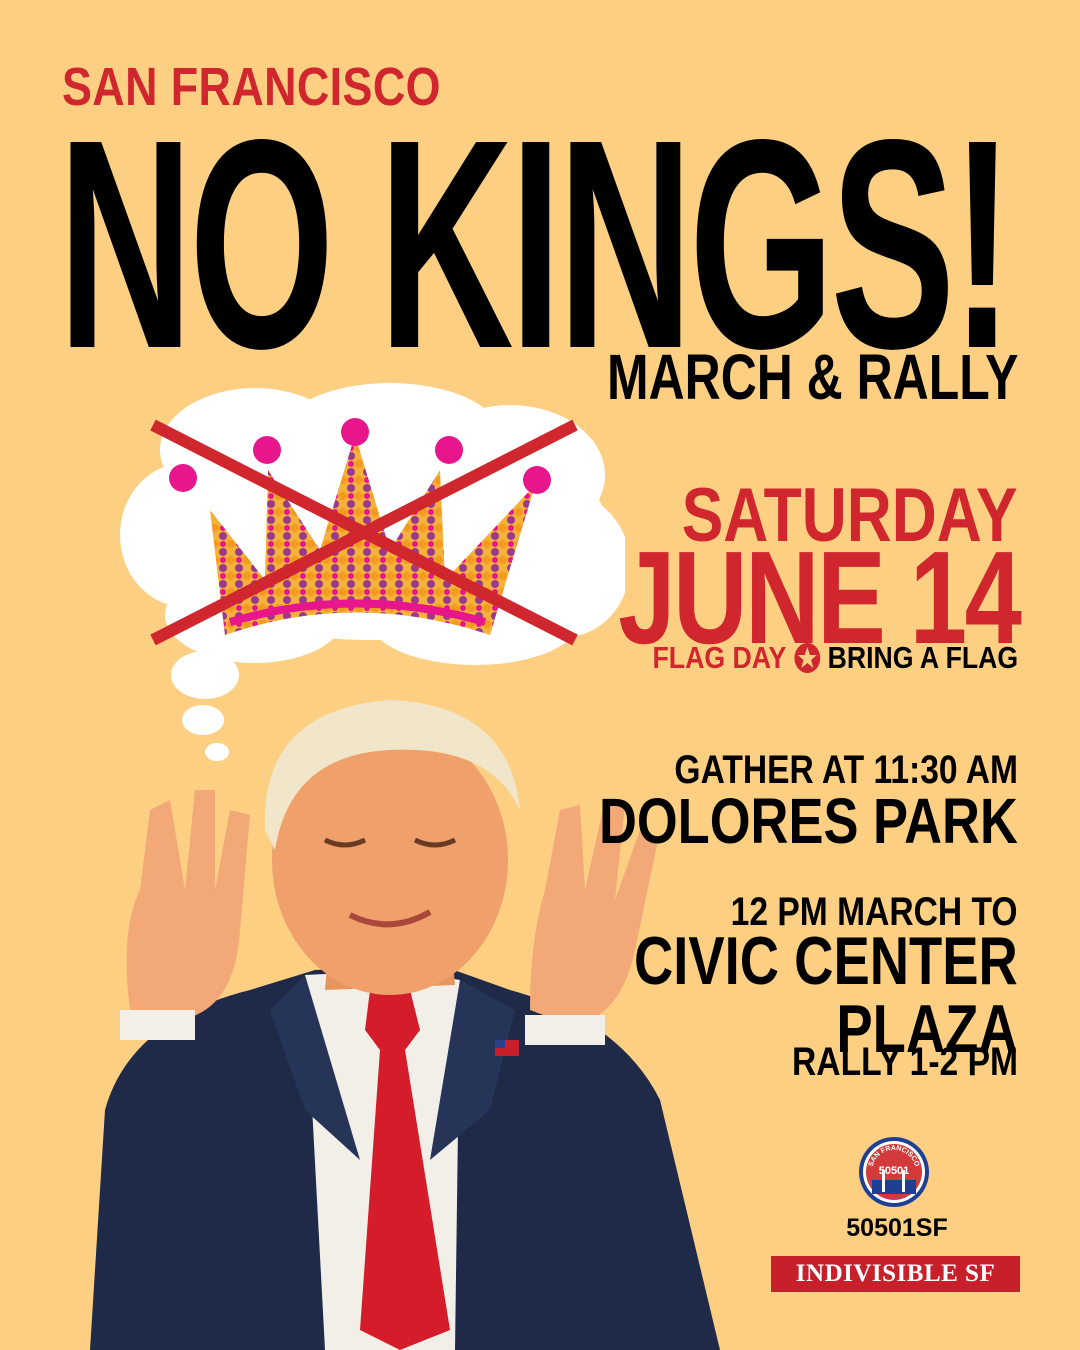  I want to click on bring-flag-label: BRING A FLAG, so click(922, 657).